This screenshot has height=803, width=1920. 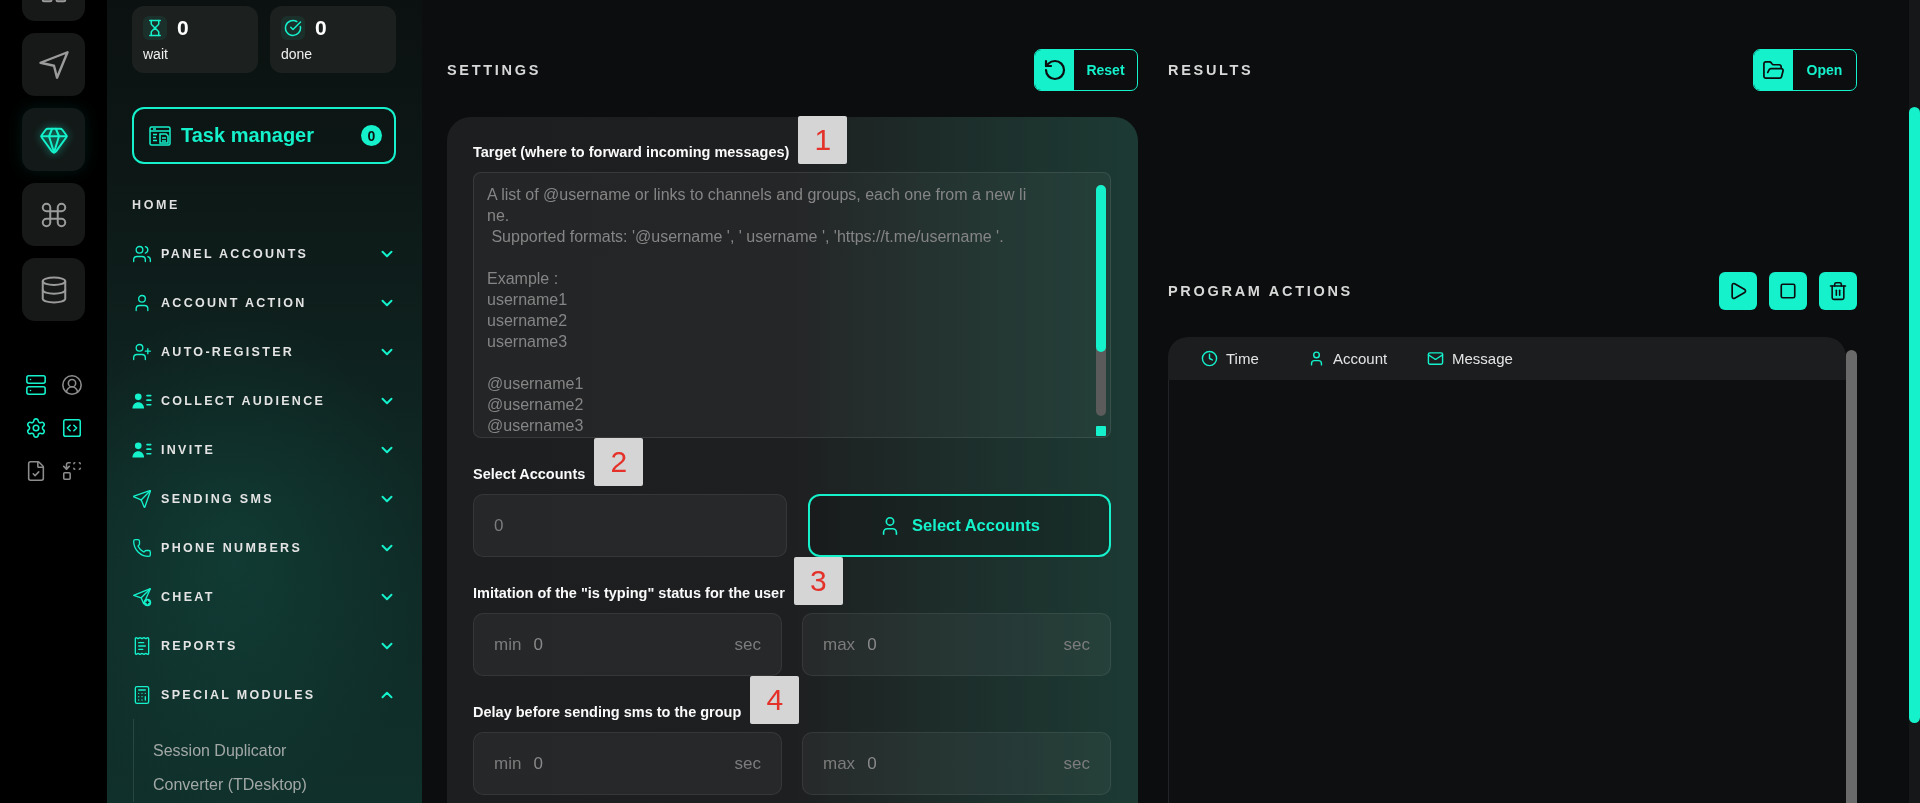 What do you see at coordinates (36, 428) in the screenshot?
I see `settings-icon` at bounding box center [36, 428].